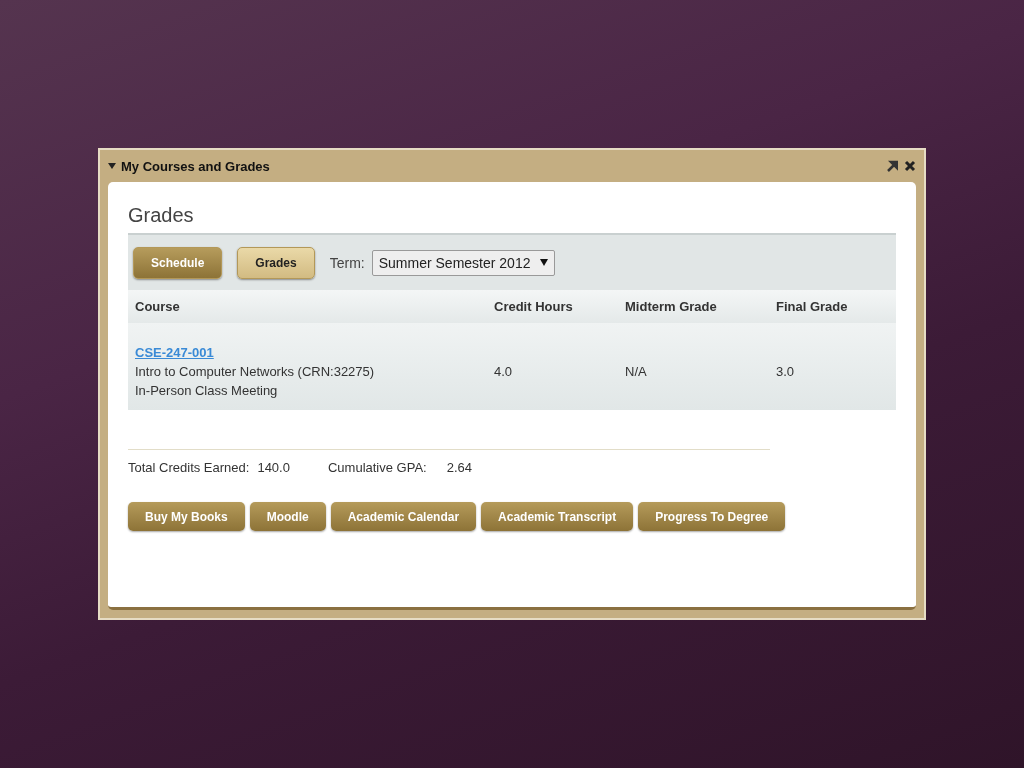 This screenshot has height=768, width=1024. I want to click on total-value: 2.64, so click(459, 467).